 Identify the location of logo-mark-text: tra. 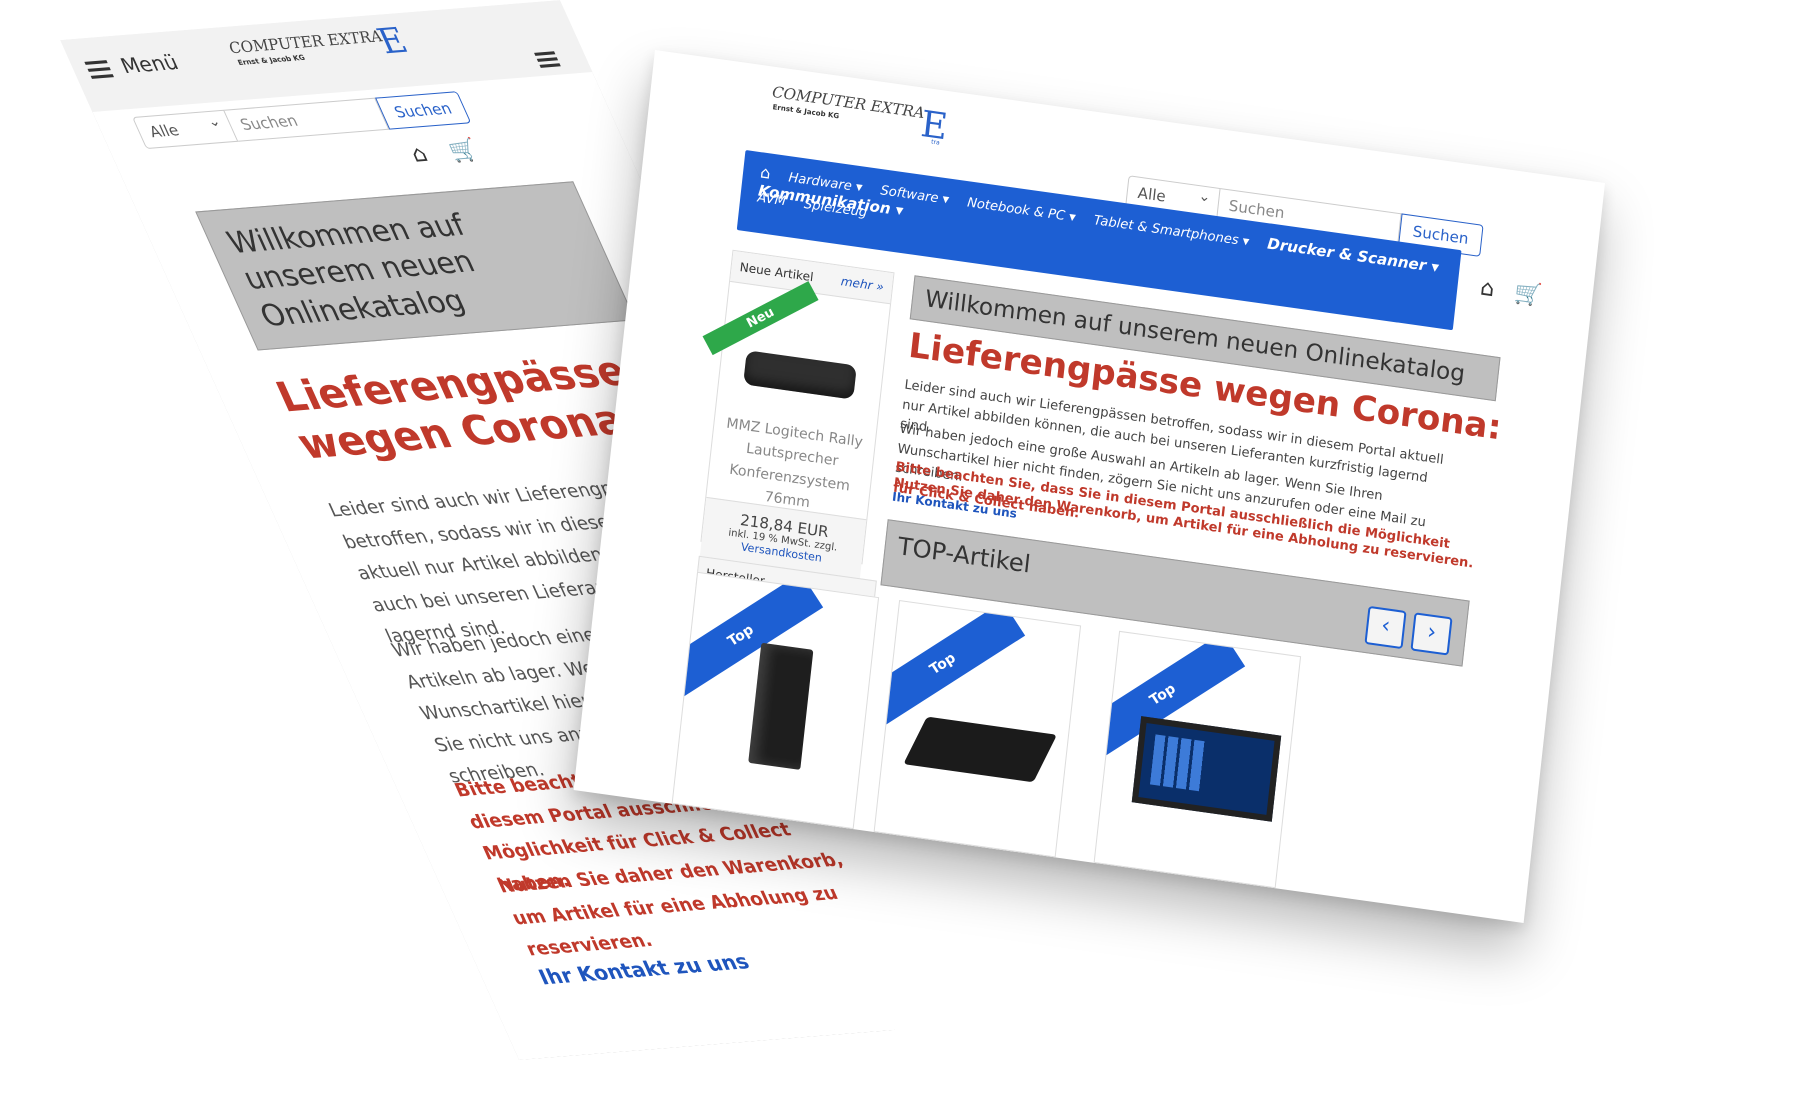
(936, 143).